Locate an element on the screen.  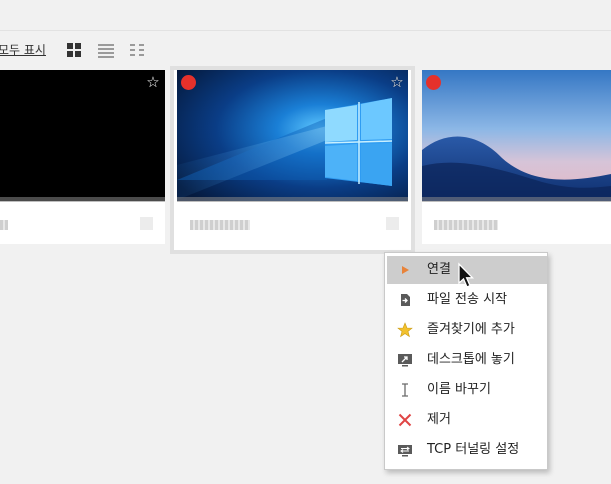
list-view-icon is located at coordinates (106, 50).